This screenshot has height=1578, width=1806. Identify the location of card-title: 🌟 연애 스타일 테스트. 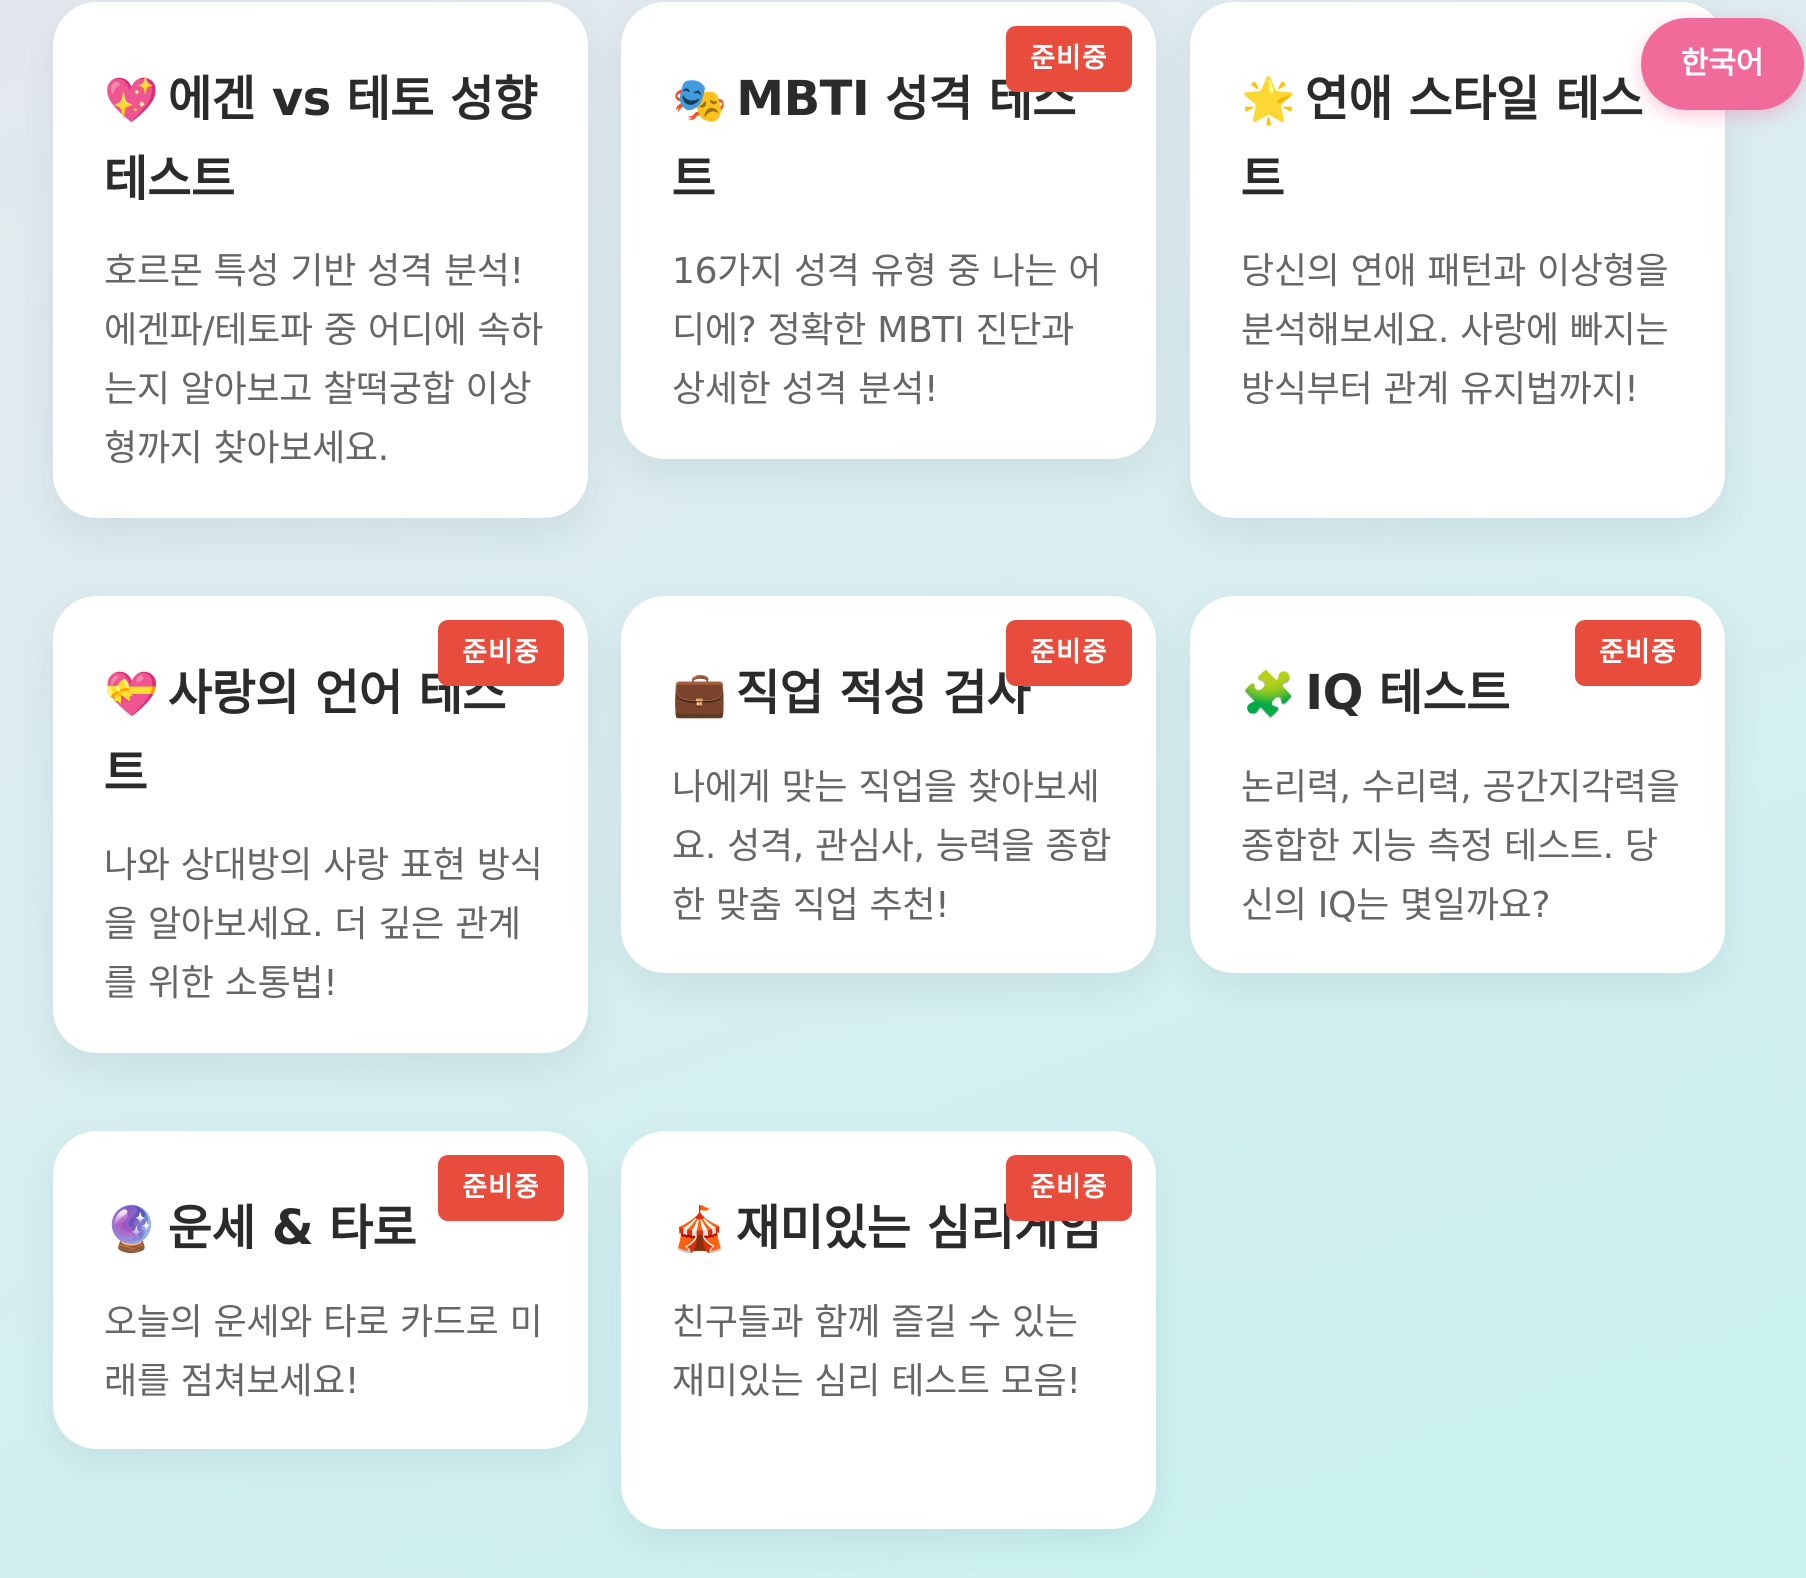
(1463, 139).